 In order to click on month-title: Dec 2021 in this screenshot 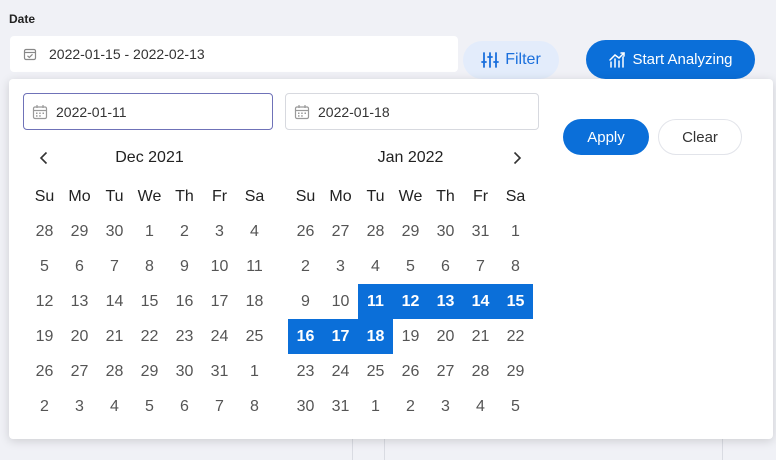, I will do `click(149, 157)`.